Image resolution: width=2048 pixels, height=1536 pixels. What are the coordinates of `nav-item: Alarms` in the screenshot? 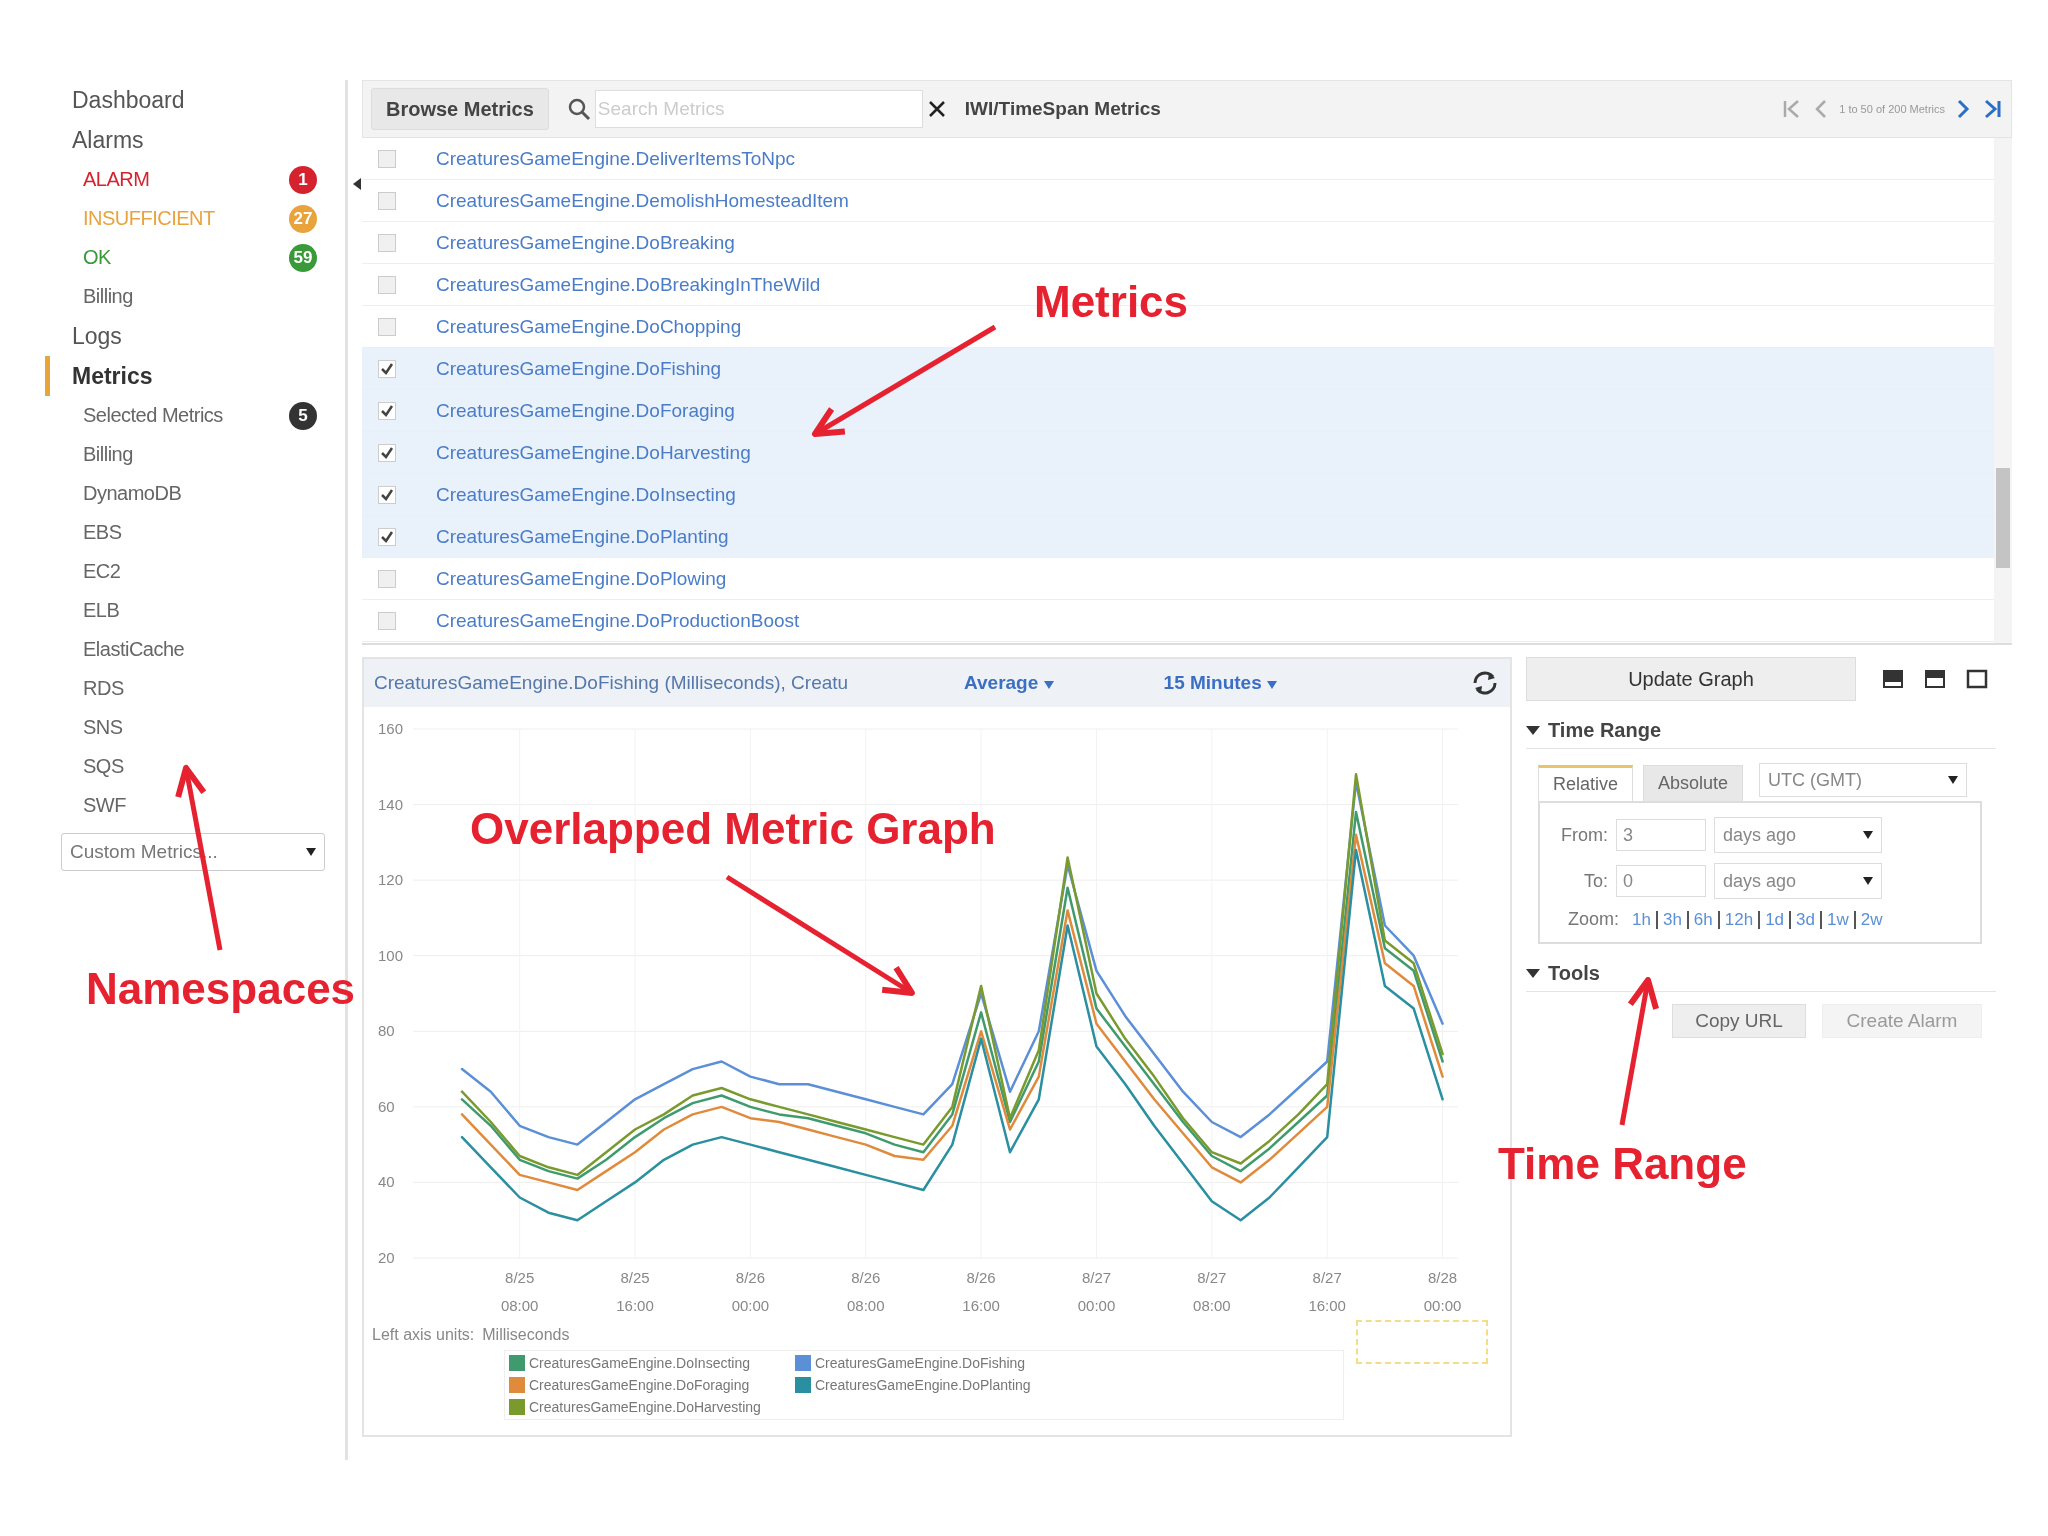 It's located at (94, 140).